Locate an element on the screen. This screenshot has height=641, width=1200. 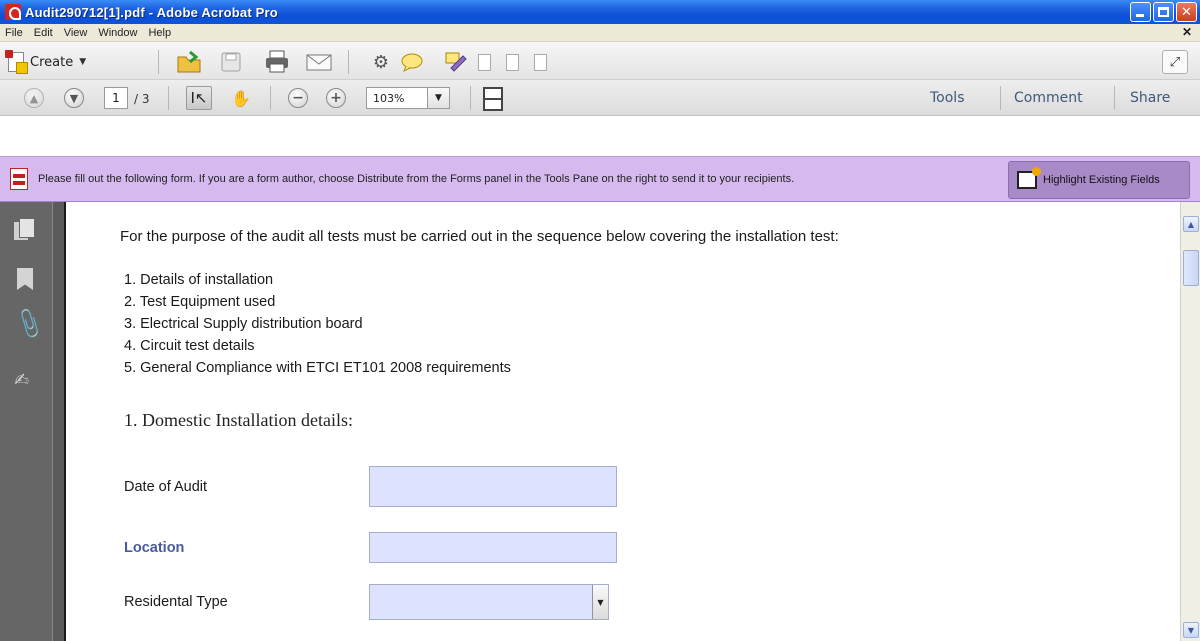
maximize-button is located at coordinates (1163, 12).